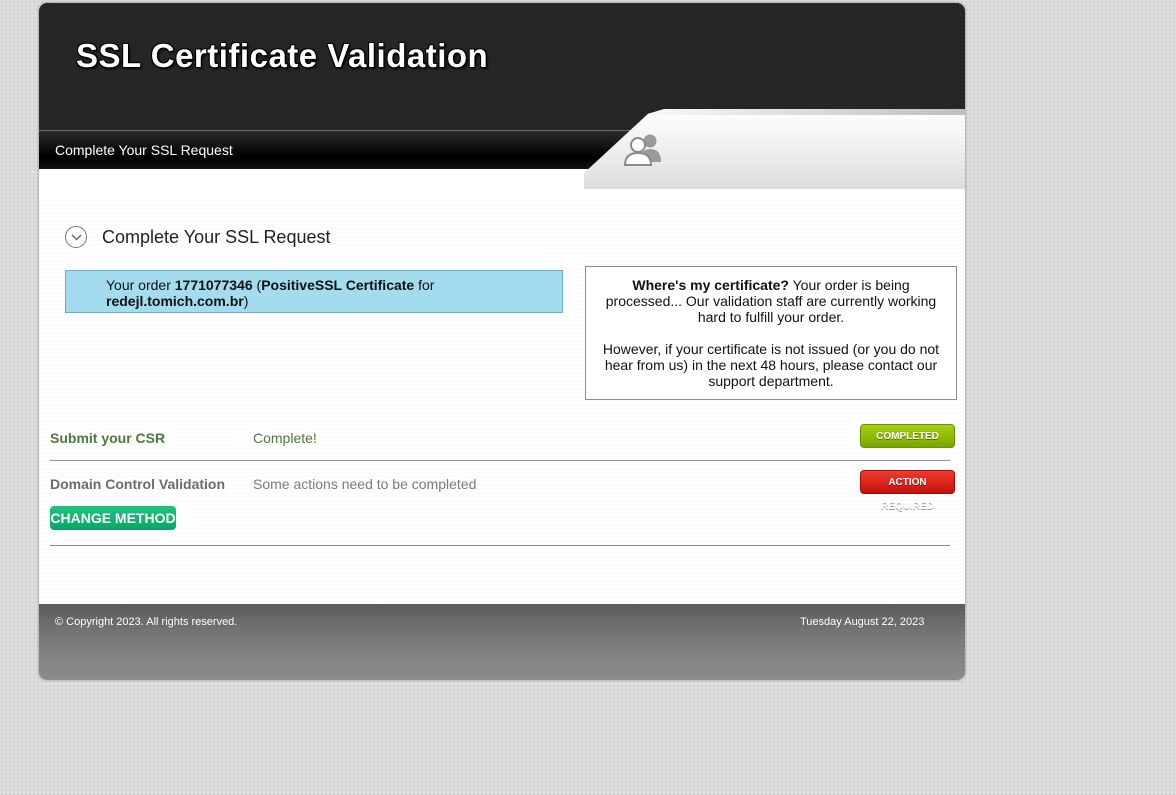  Describe the element at coordinates (257, 285) in the screenshot. I see `order-paren-open: (` at that location.